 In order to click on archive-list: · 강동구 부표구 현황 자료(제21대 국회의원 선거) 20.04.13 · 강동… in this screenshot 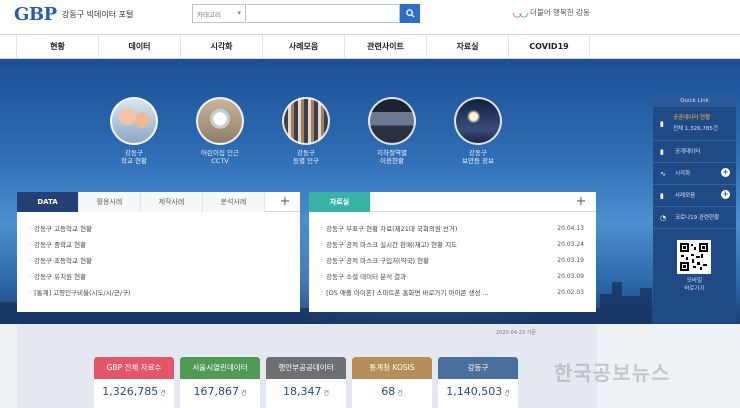, I will do `click(452, 256)`.